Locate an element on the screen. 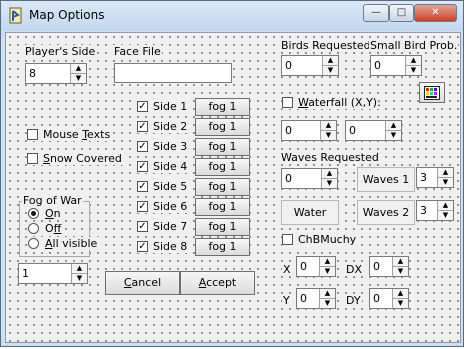 The image size is (466, 349). waves-2-spinner: 3 ▲ ▼ is located at coordinates (435, 210).